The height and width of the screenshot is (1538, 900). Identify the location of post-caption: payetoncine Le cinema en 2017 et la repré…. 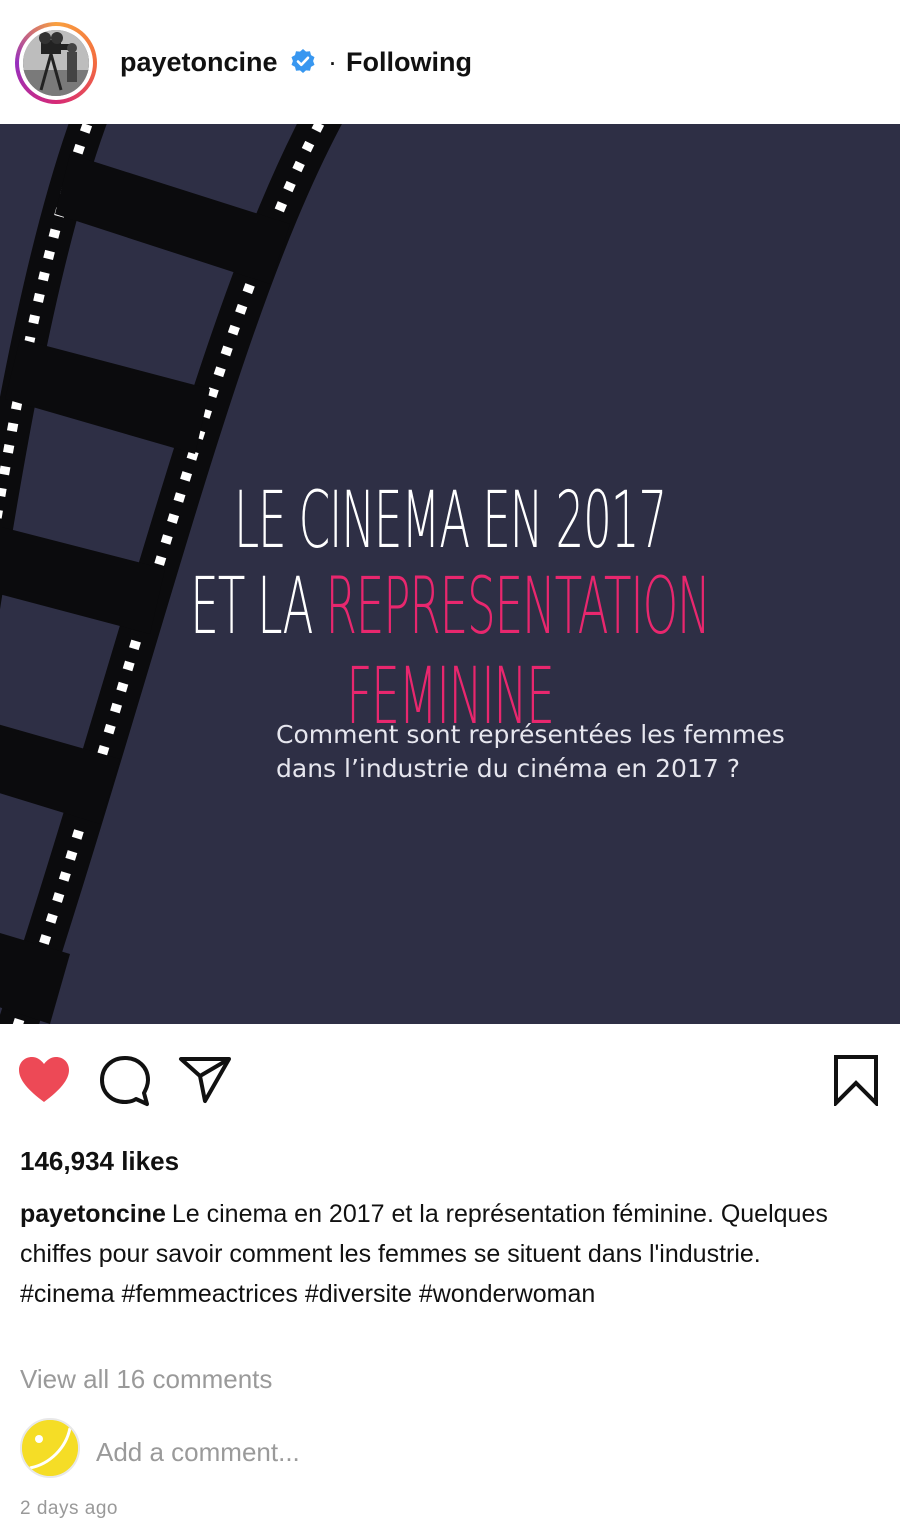
(450, 1254).